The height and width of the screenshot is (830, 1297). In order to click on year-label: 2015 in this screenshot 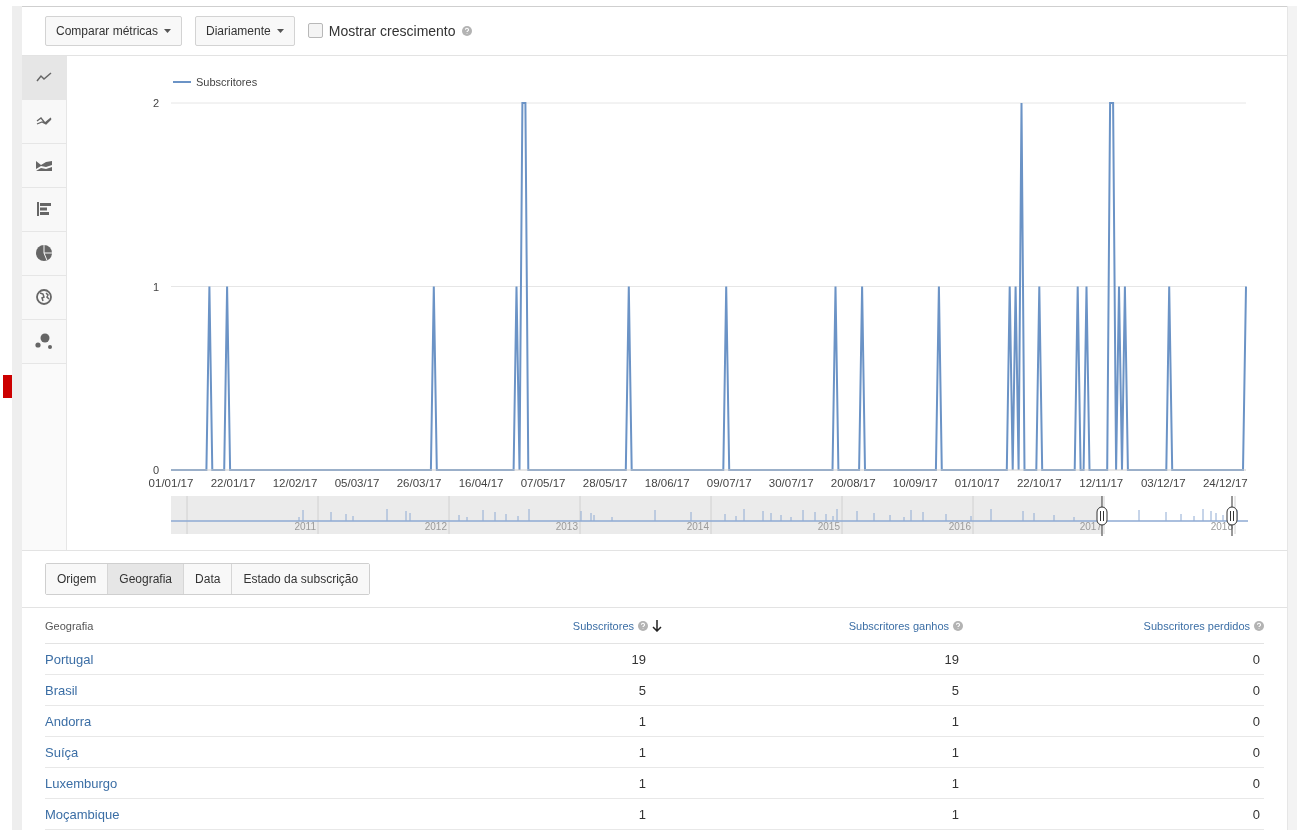, I will do `click(828, 526)`.